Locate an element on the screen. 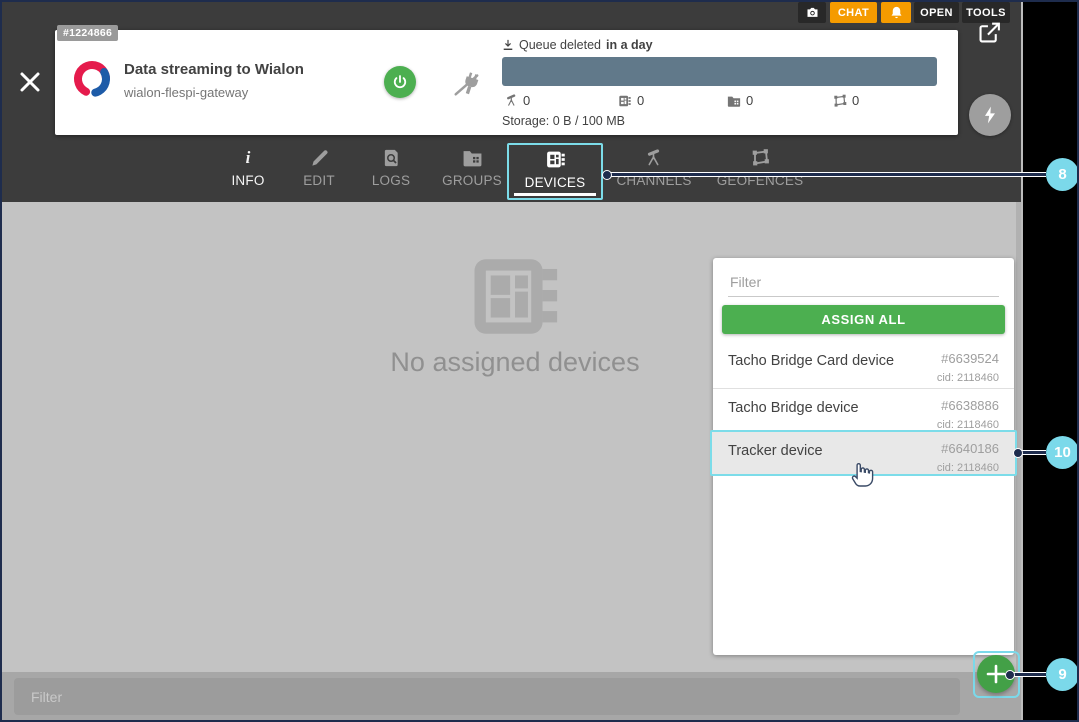 The image size is (1079, 722). device-name: Tracker device is located at coordinates (775, 451).